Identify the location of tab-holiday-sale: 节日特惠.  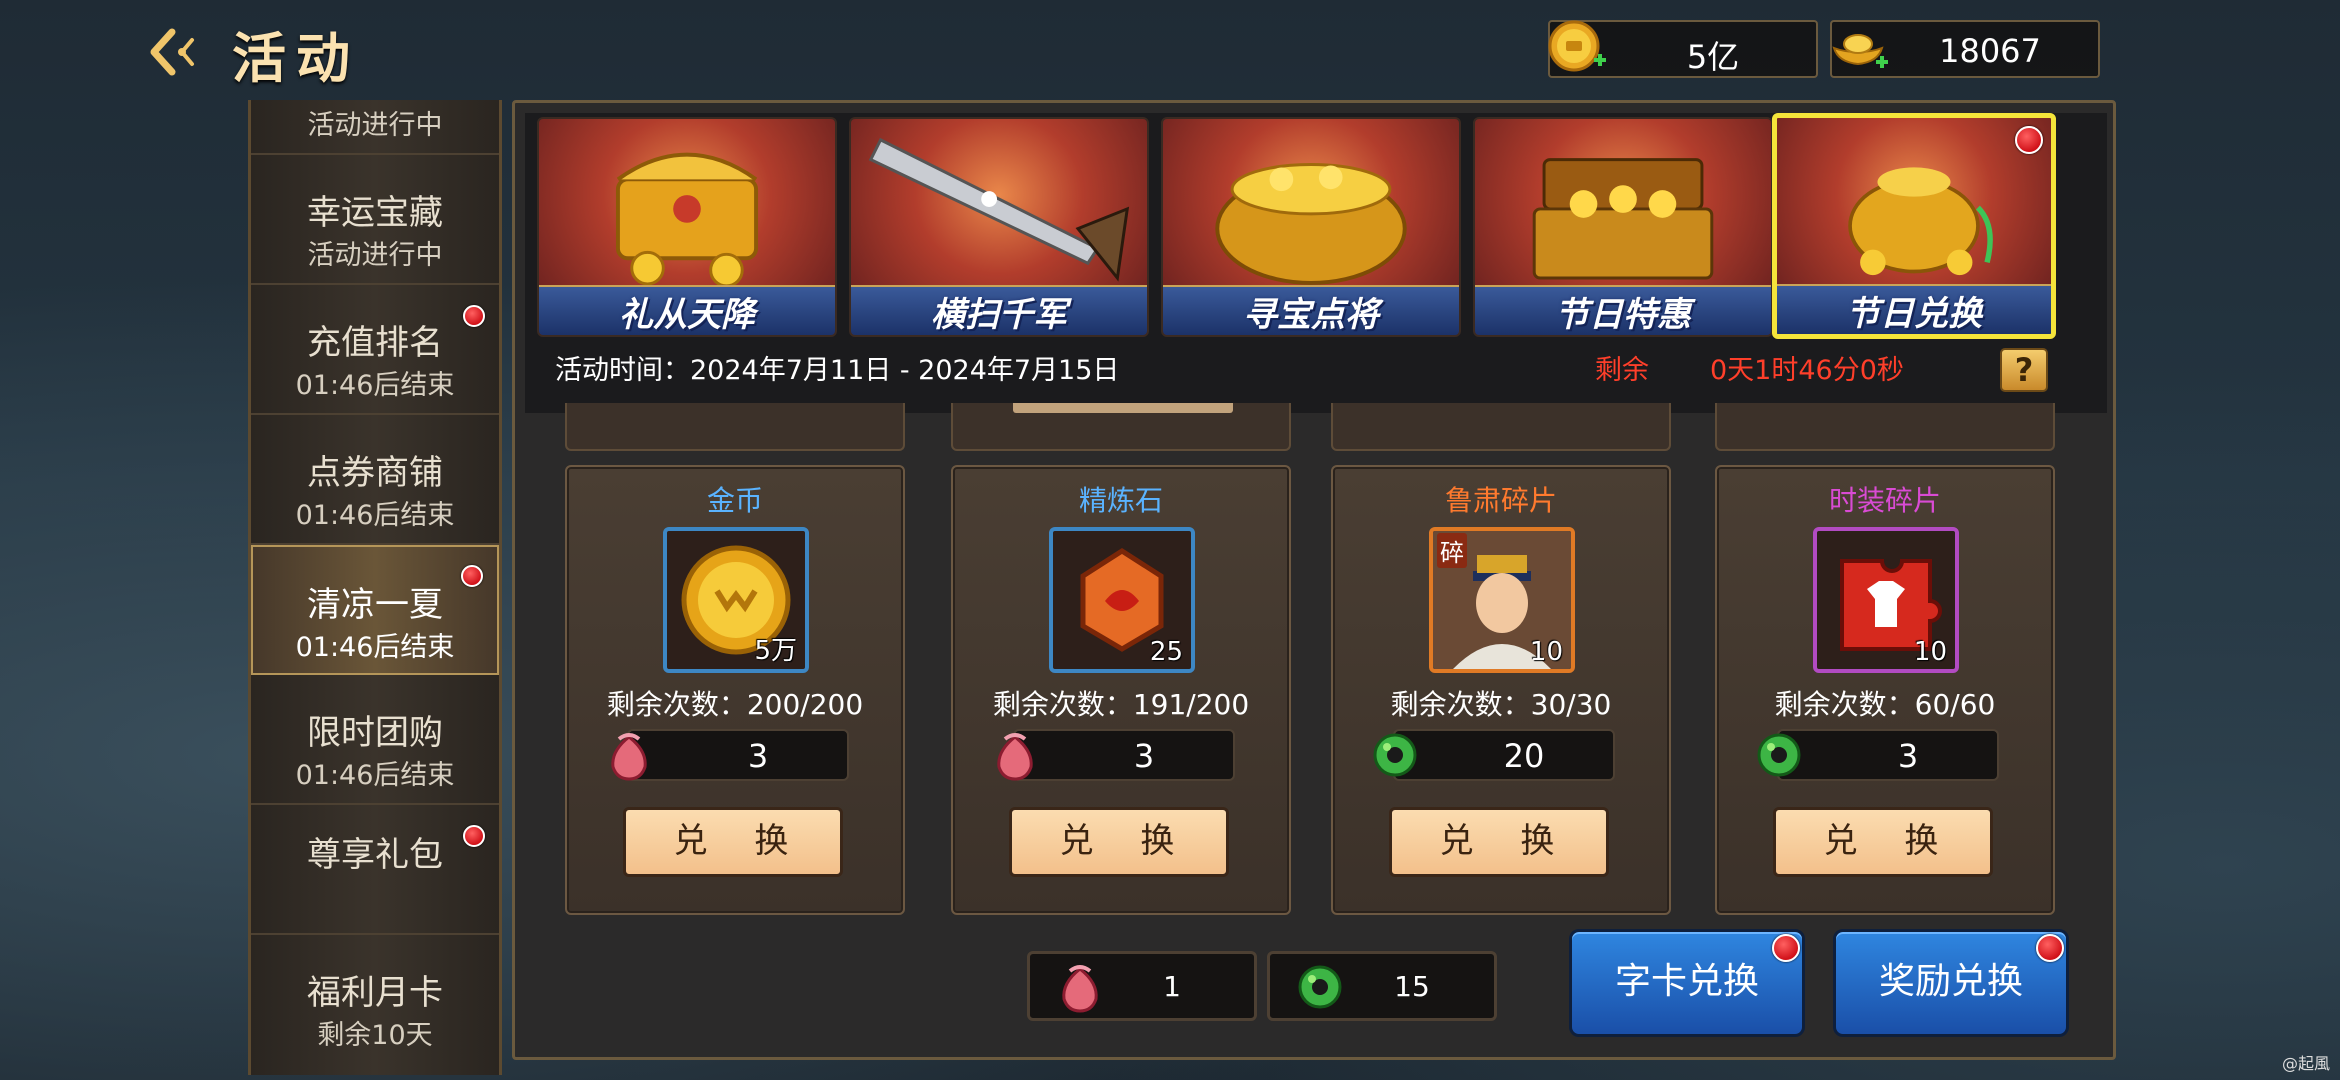
(1623, 227).